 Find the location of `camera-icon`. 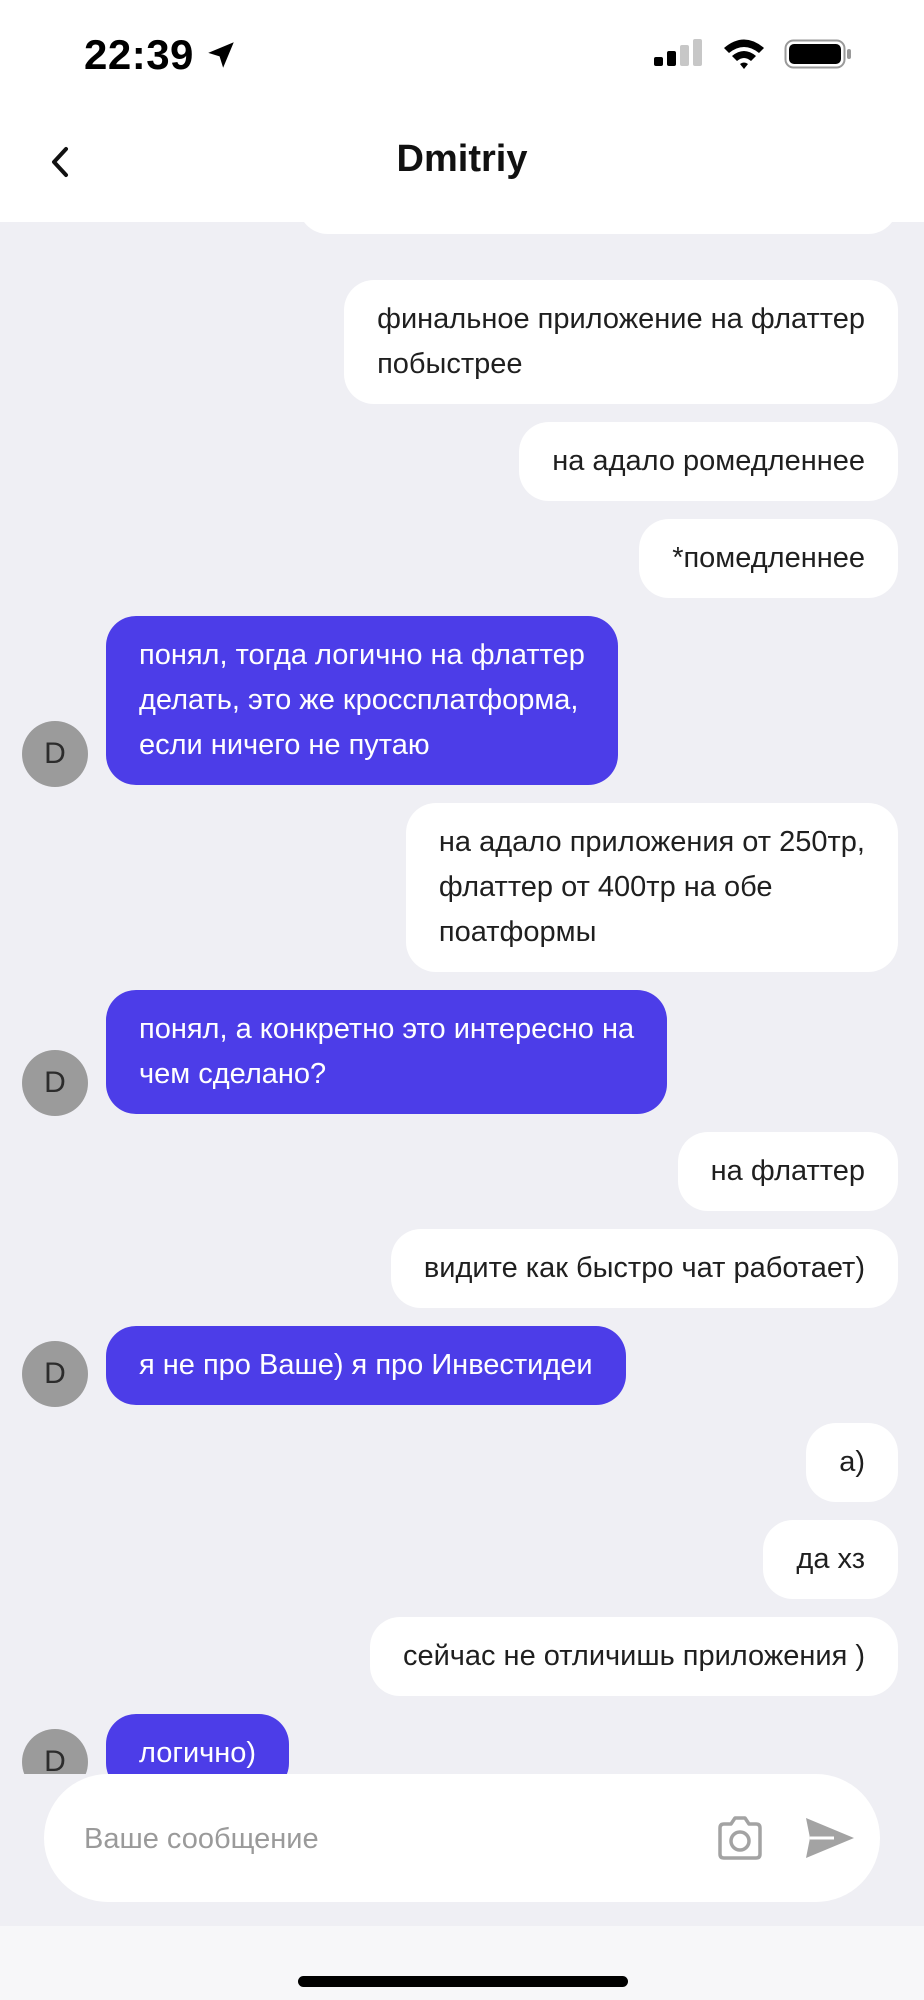

camera-icon is located at coordinates (740, 1838).